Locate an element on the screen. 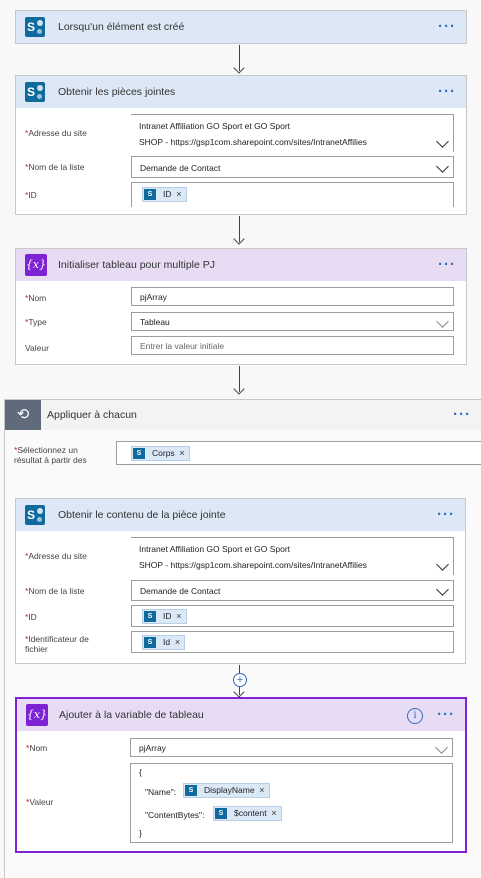 The width and height of the screenshot is (481, 878). json-content-key: "ContentBytes": is located at coordinates (175, 815).